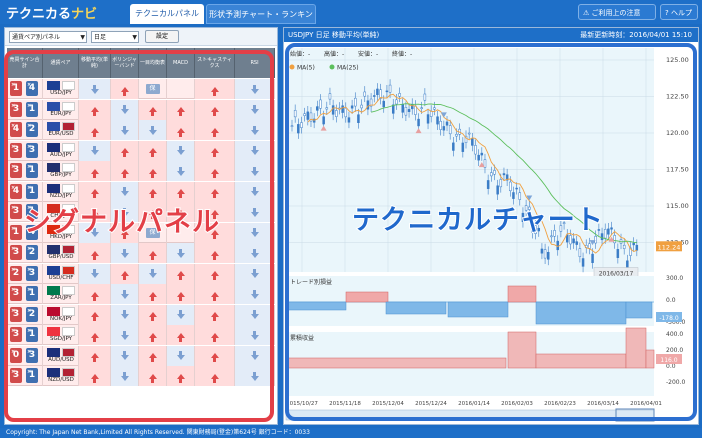  Describe the element at coordinates (61, 273) in the screenshot. I see `currency-pair-cell: USD/CHF` at that location.